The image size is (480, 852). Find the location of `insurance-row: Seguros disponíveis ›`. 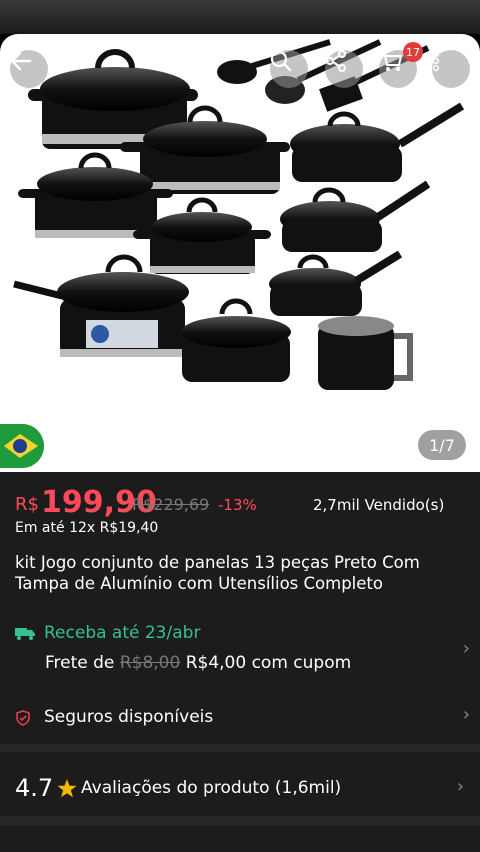

insurance-row: Seguros disponíveis › is located at coordinates (242, 717).